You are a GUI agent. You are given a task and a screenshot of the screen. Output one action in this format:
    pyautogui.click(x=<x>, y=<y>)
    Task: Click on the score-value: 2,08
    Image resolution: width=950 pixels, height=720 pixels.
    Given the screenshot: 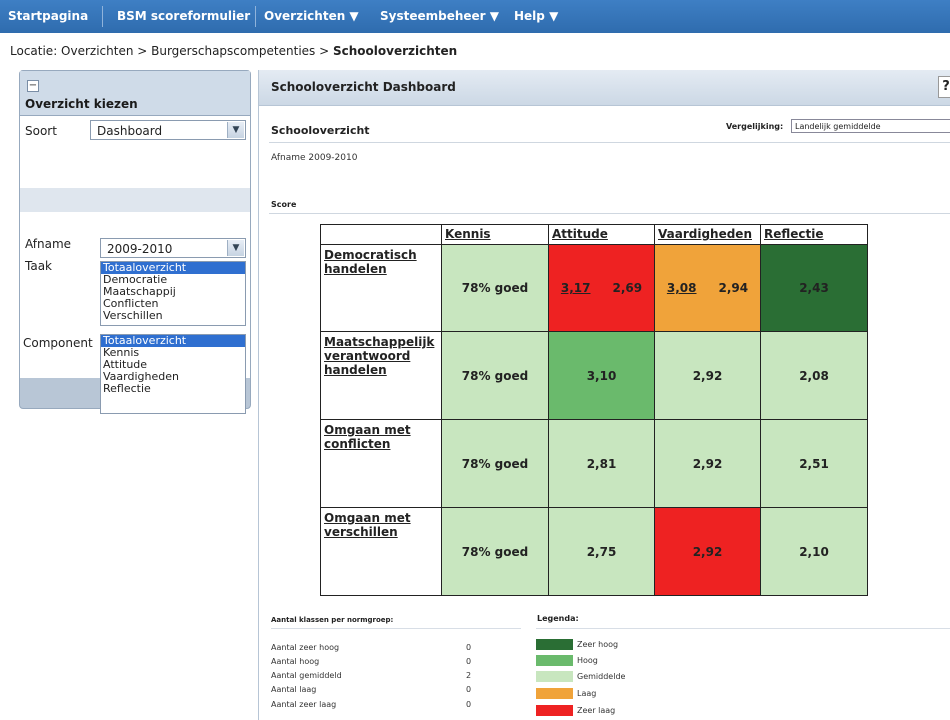 What is the action you would take?
    pyautogui.click(x=814, y=375)
    